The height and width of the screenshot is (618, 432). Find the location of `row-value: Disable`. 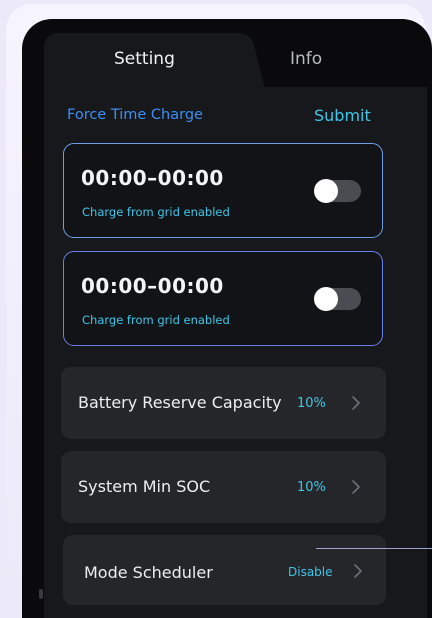

row-value: Disable is located at coordinates (310, 572).